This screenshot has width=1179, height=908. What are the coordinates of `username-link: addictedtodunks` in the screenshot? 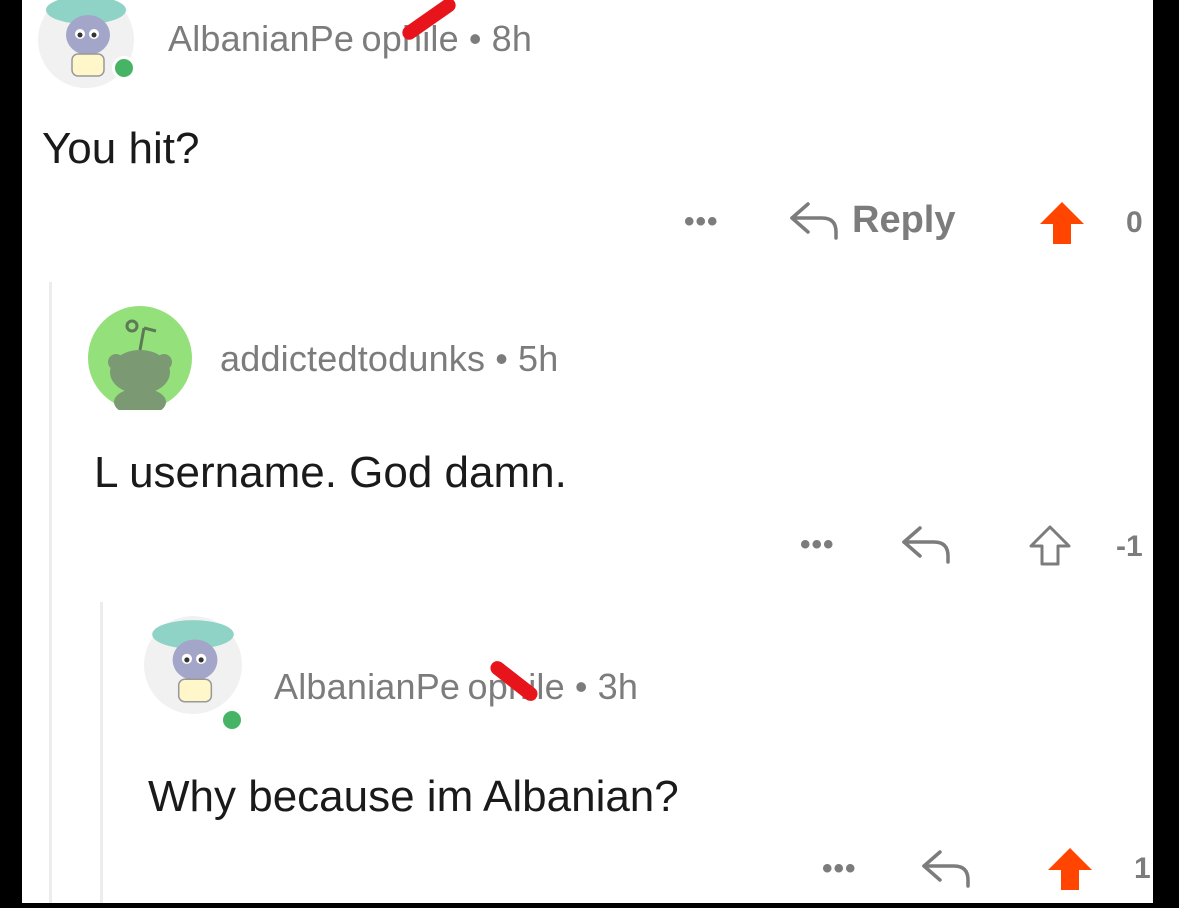 It's located at (352, 358).